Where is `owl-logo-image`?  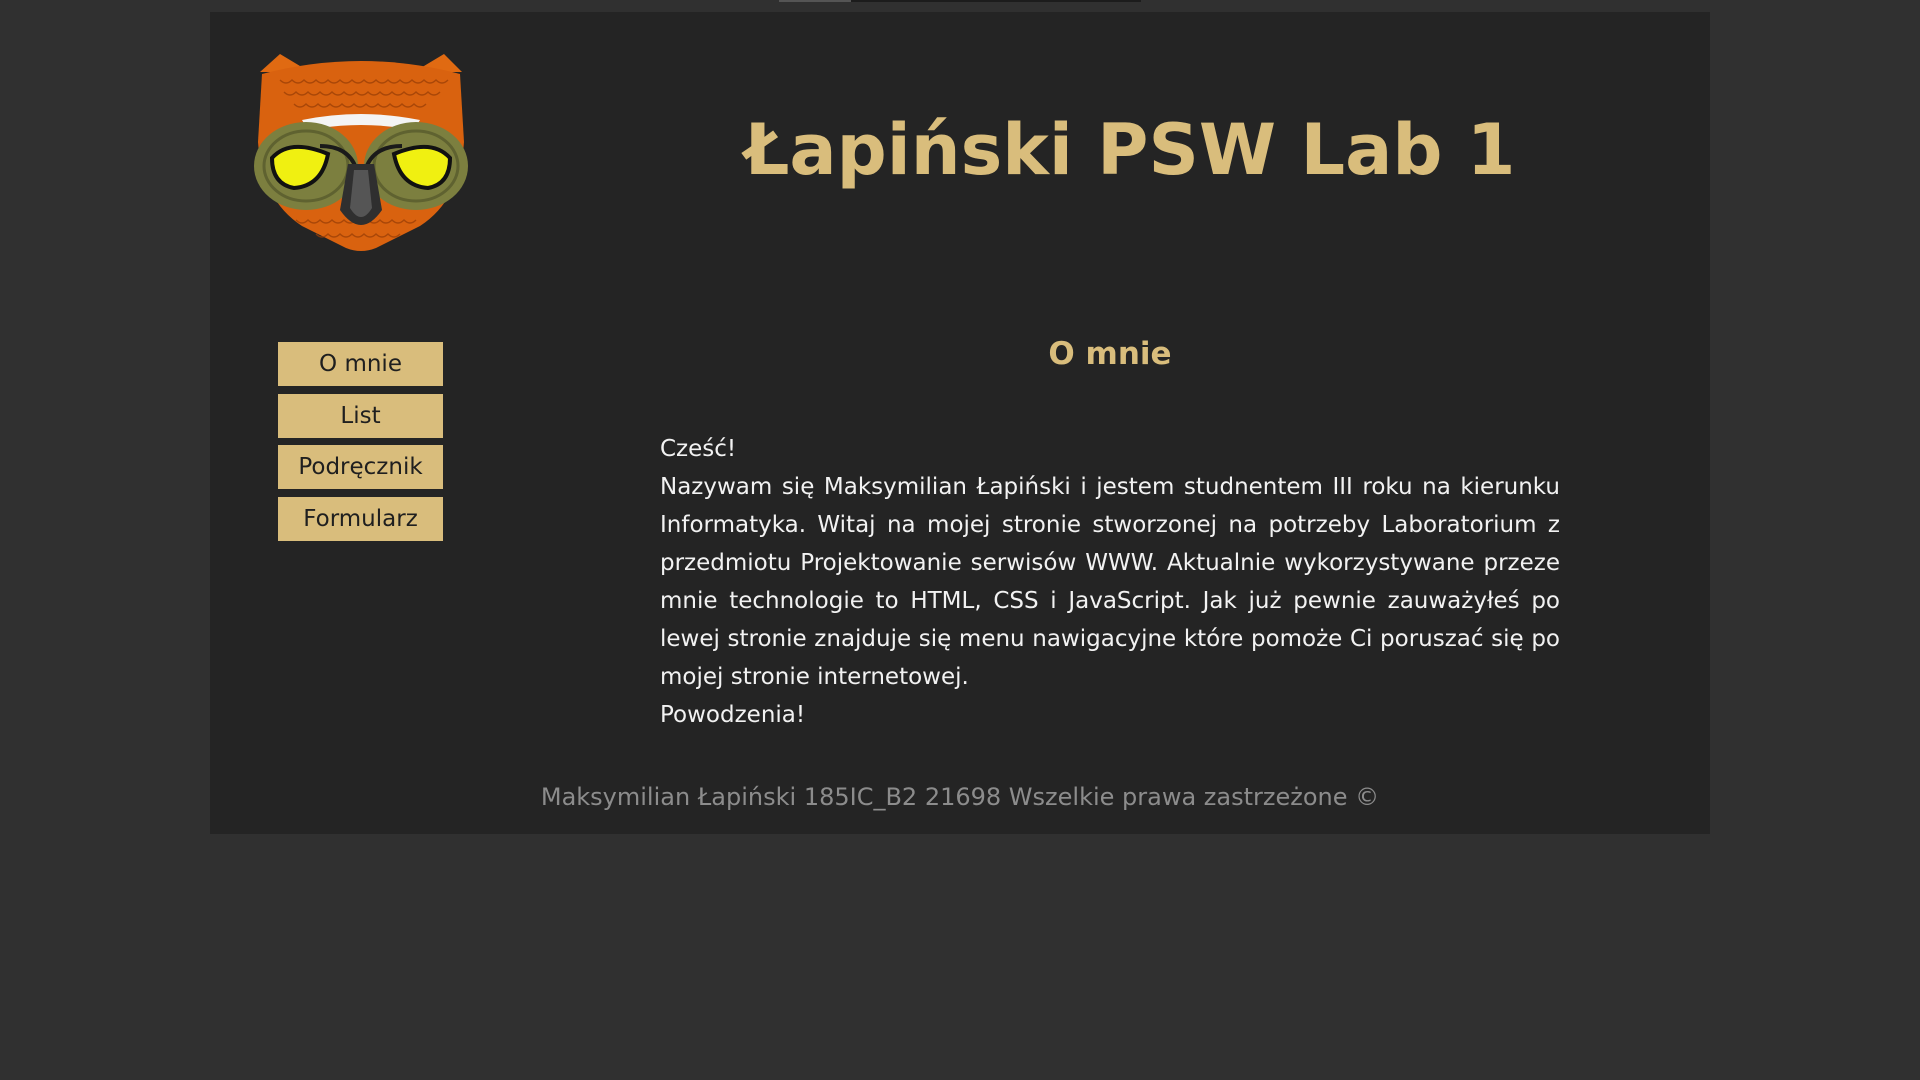 owl-logo-image is located at coordinates (361, 152).